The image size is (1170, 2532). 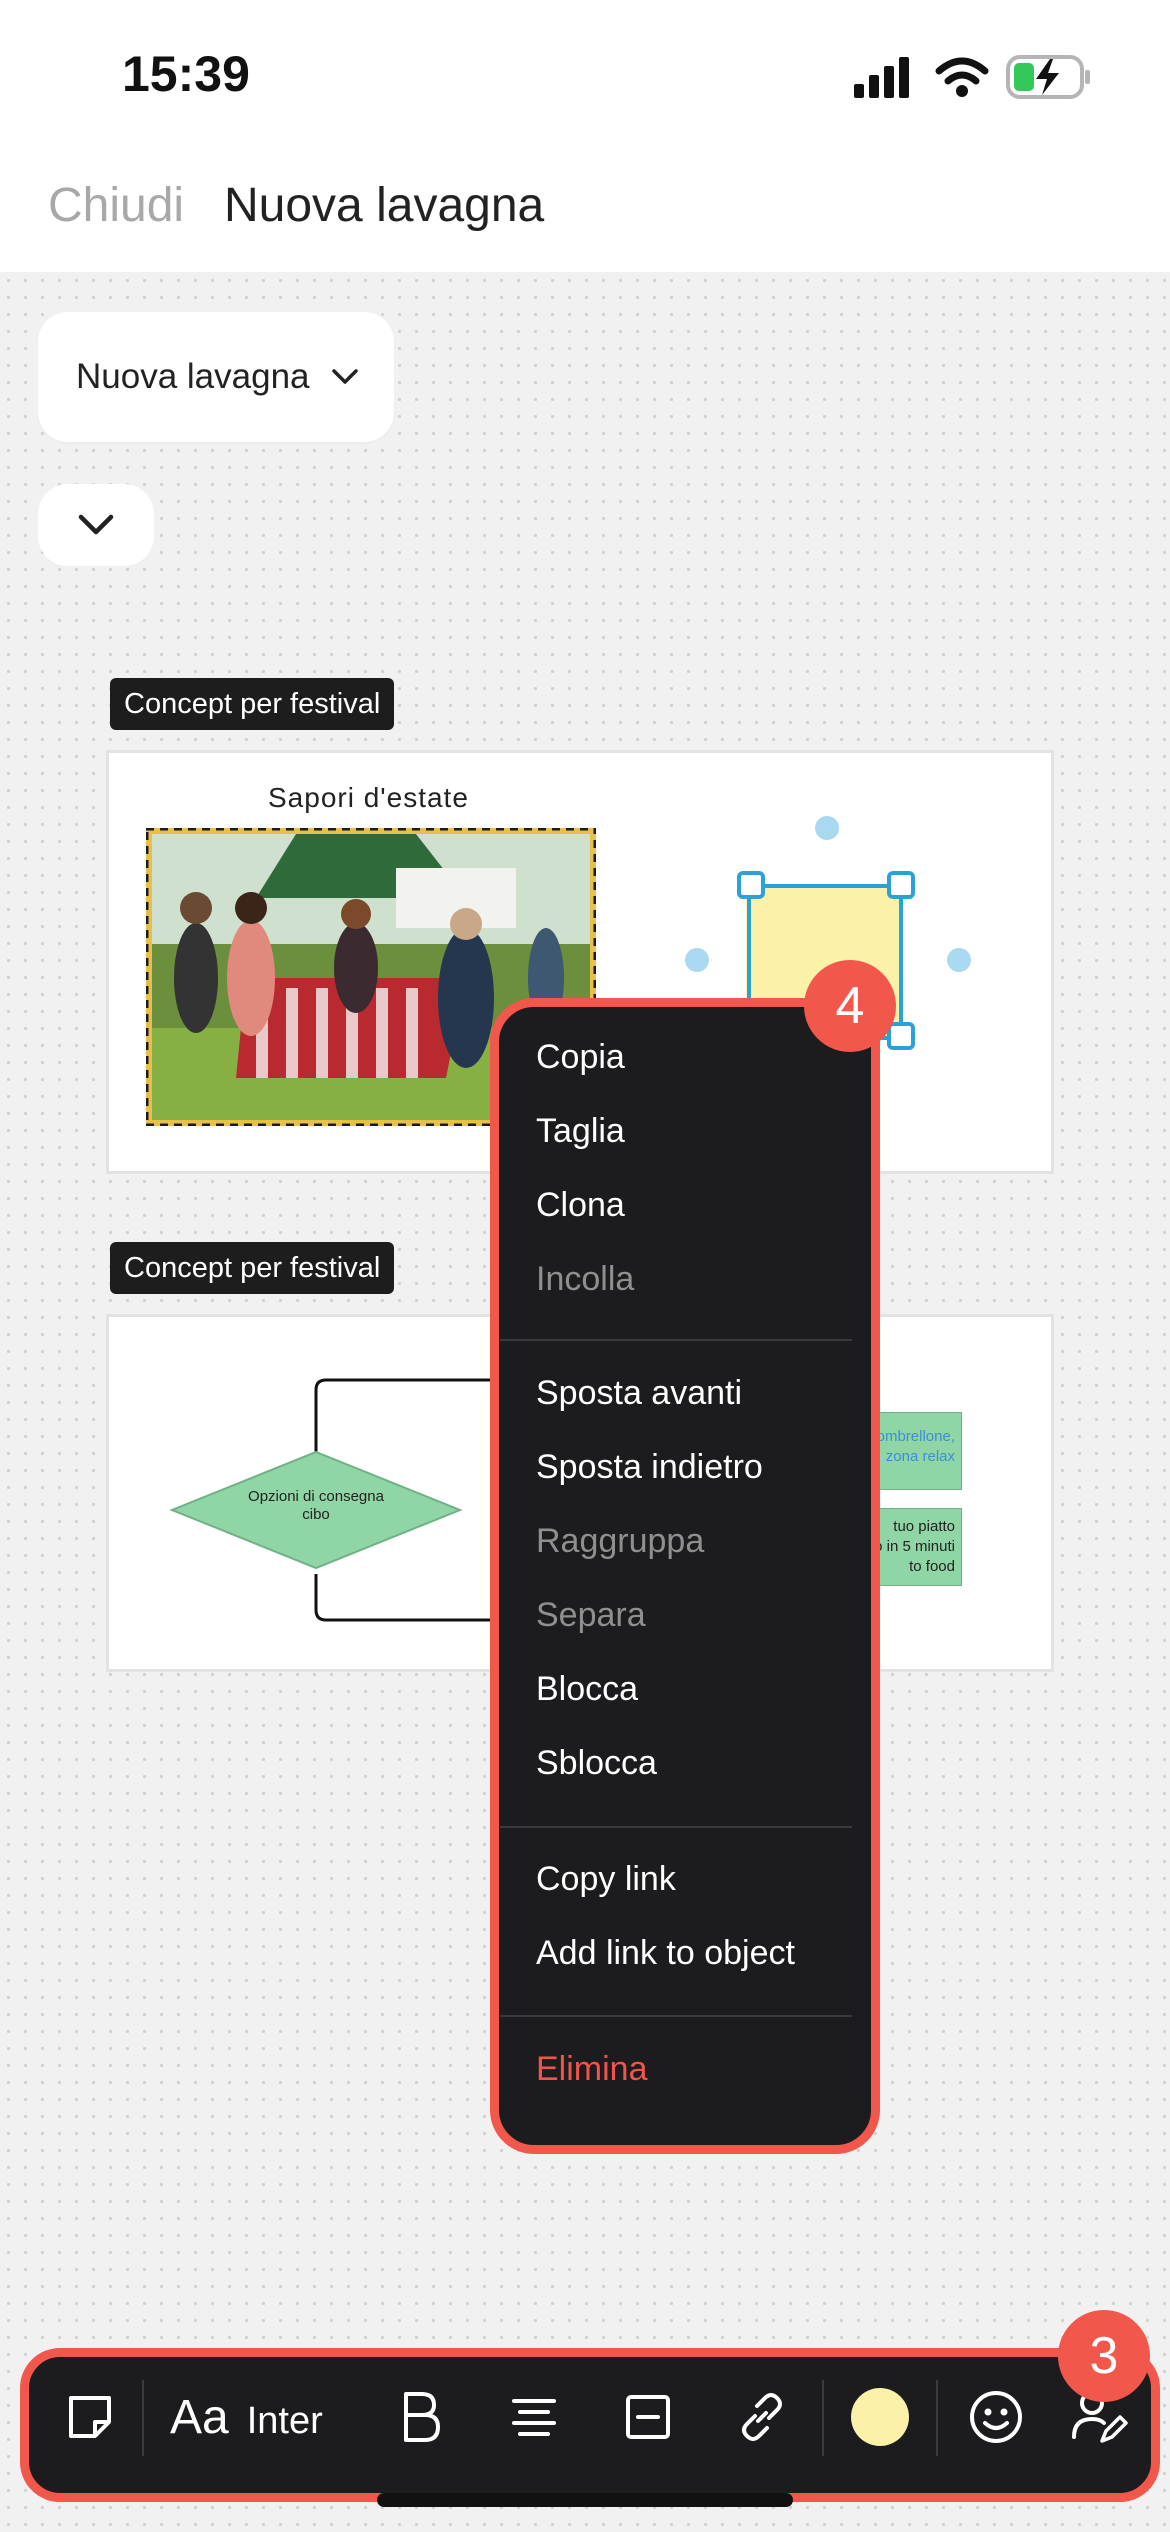 I want to click on sticky-note-tool-button, so click(x=90, y=2417).